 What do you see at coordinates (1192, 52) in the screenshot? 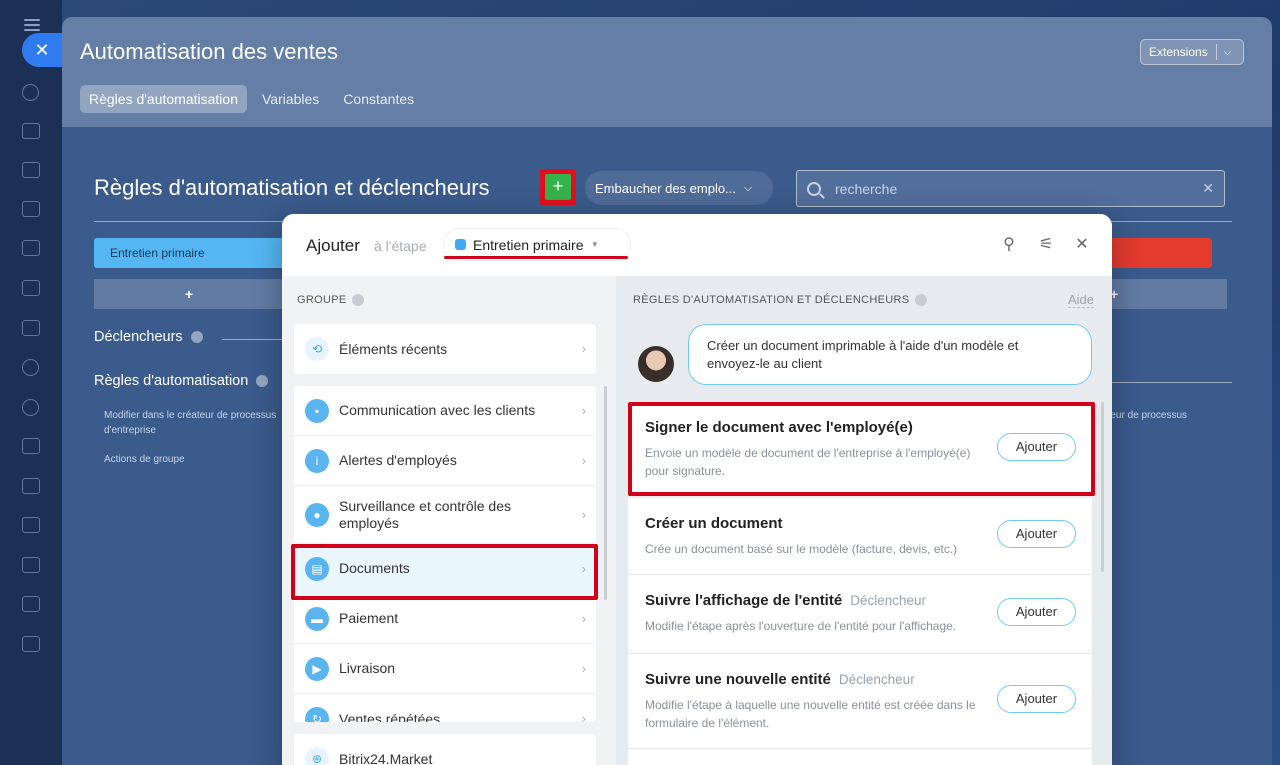
I see `extensions-button: Extensions ⌵` at bounding box center [1192, 52].